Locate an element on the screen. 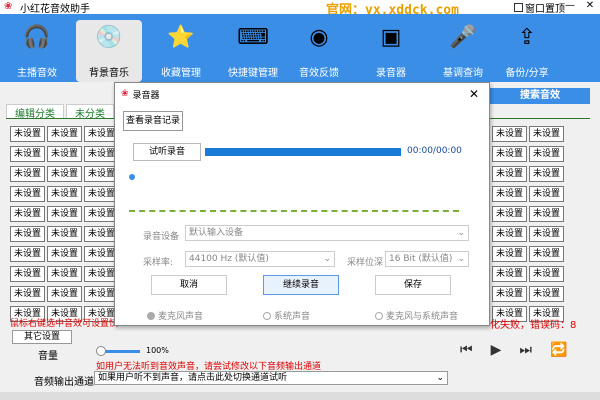 The width and height of the screenshot is (600, 400). previous-icon: ⏮ is located at coordinates (466, 350).